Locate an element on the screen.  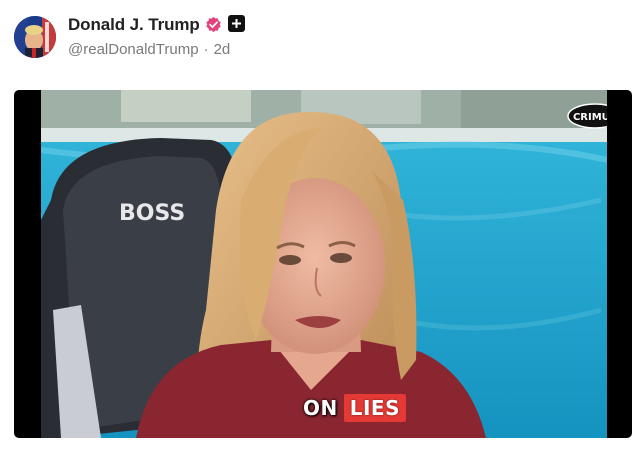
author-name: Donald J. Trump is located at coordinates (134, 25).